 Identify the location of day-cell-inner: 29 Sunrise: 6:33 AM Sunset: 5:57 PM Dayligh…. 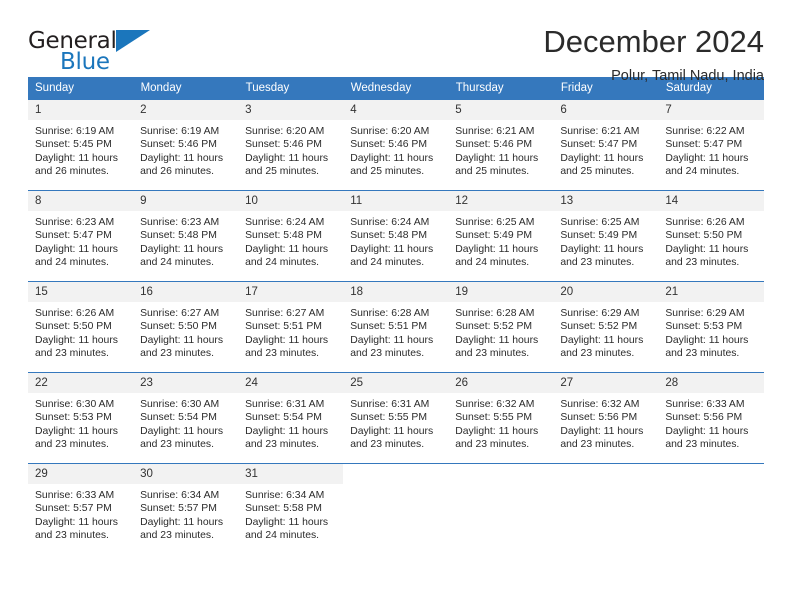
(81, 509).